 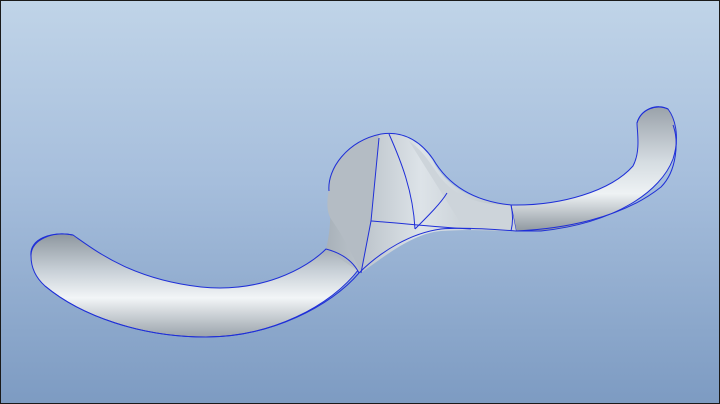 What do you see at coordinates (195, 285) in the screenshot?
I see `left-tube-surface` at bounding box center [195, 285].